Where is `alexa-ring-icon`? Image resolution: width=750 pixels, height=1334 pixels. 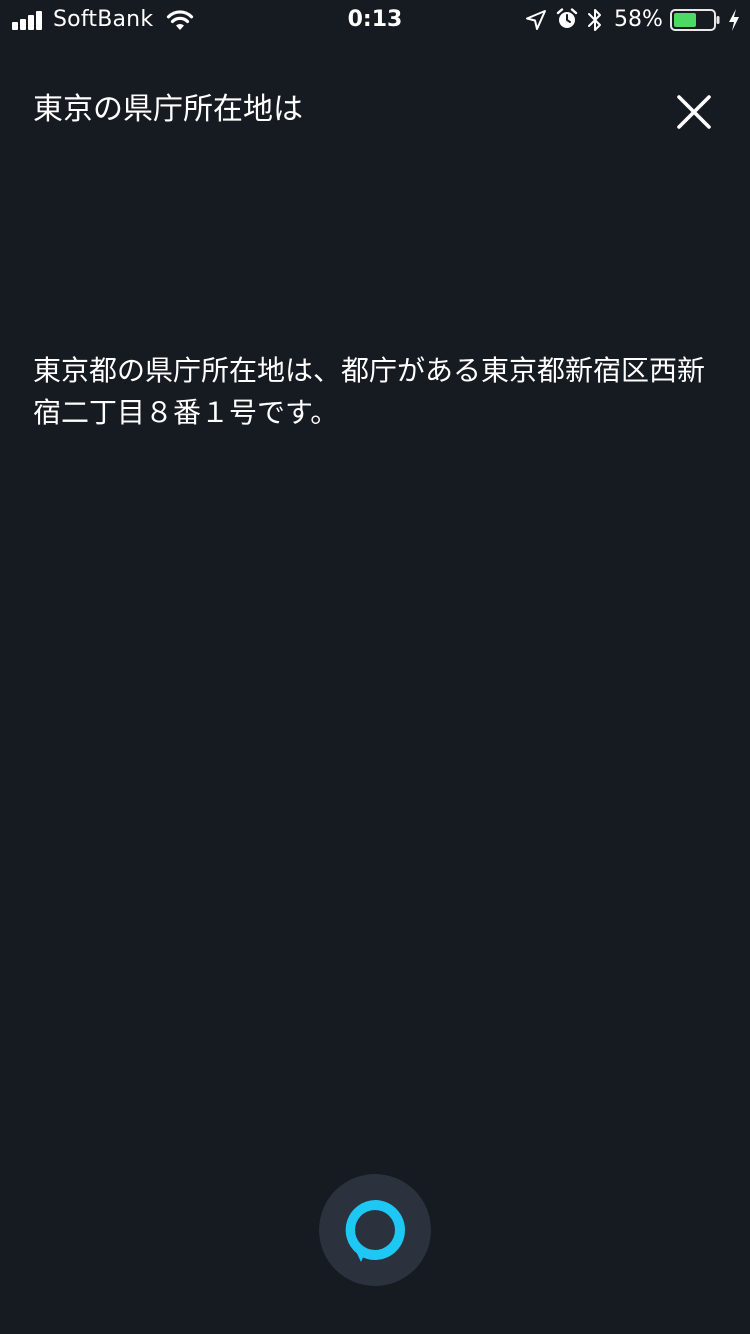
alexa-ring-icon is located at coordinates (375, 1231).